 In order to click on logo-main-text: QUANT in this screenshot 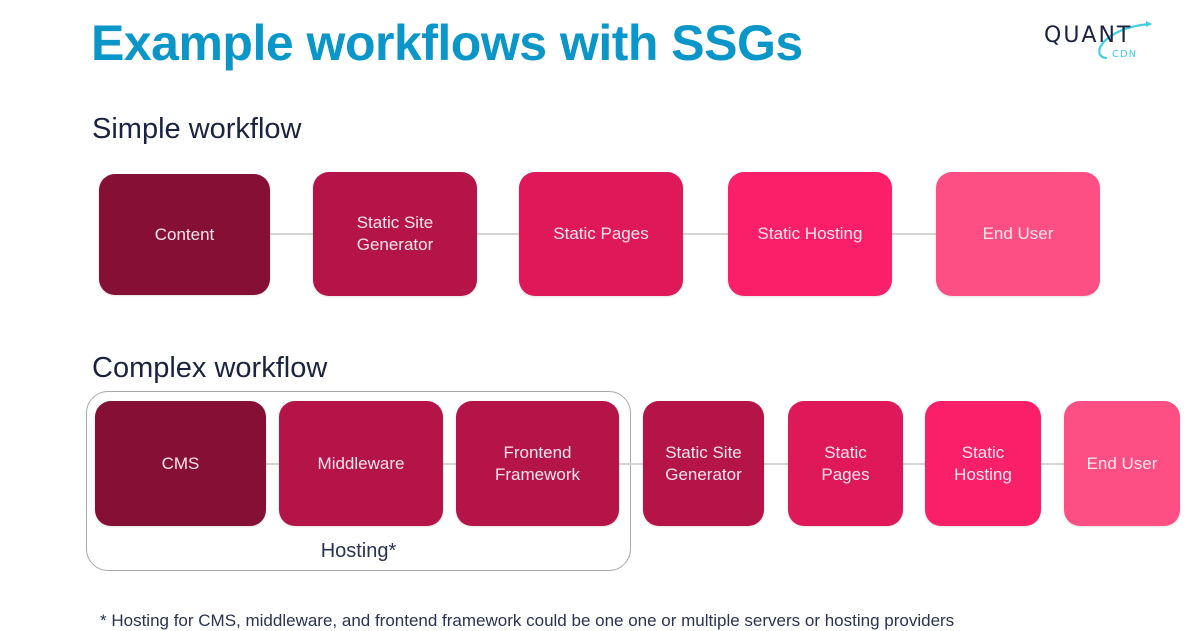, I will do `click(1088, 35)`.